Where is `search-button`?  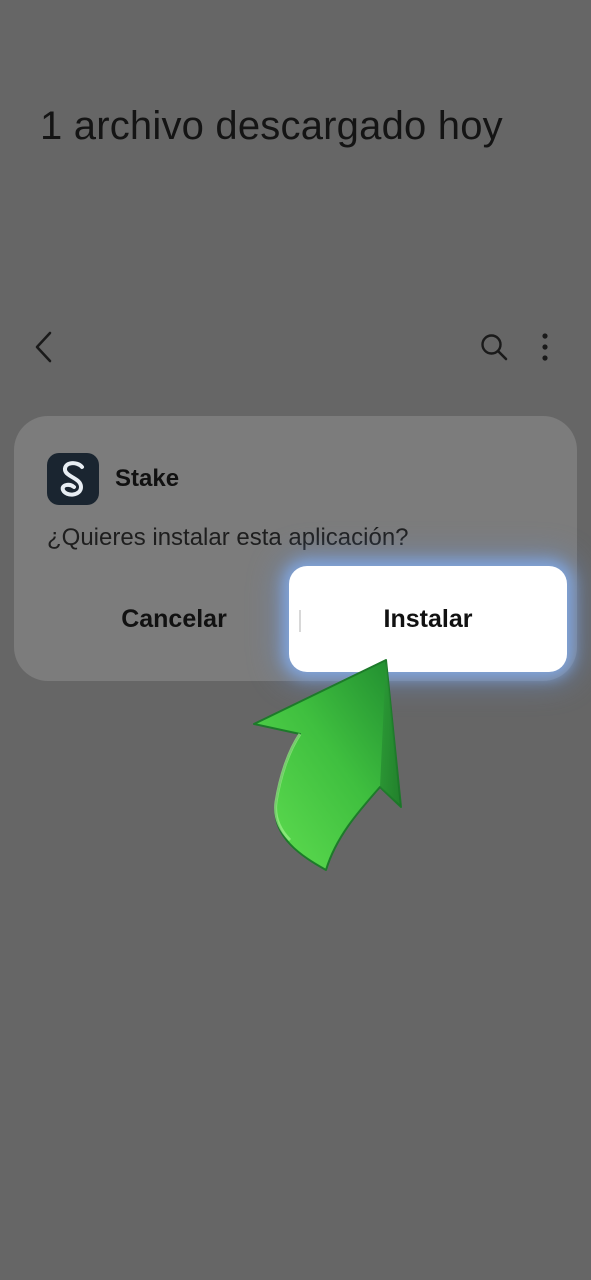
search-button is located at coordinates (494, 347).